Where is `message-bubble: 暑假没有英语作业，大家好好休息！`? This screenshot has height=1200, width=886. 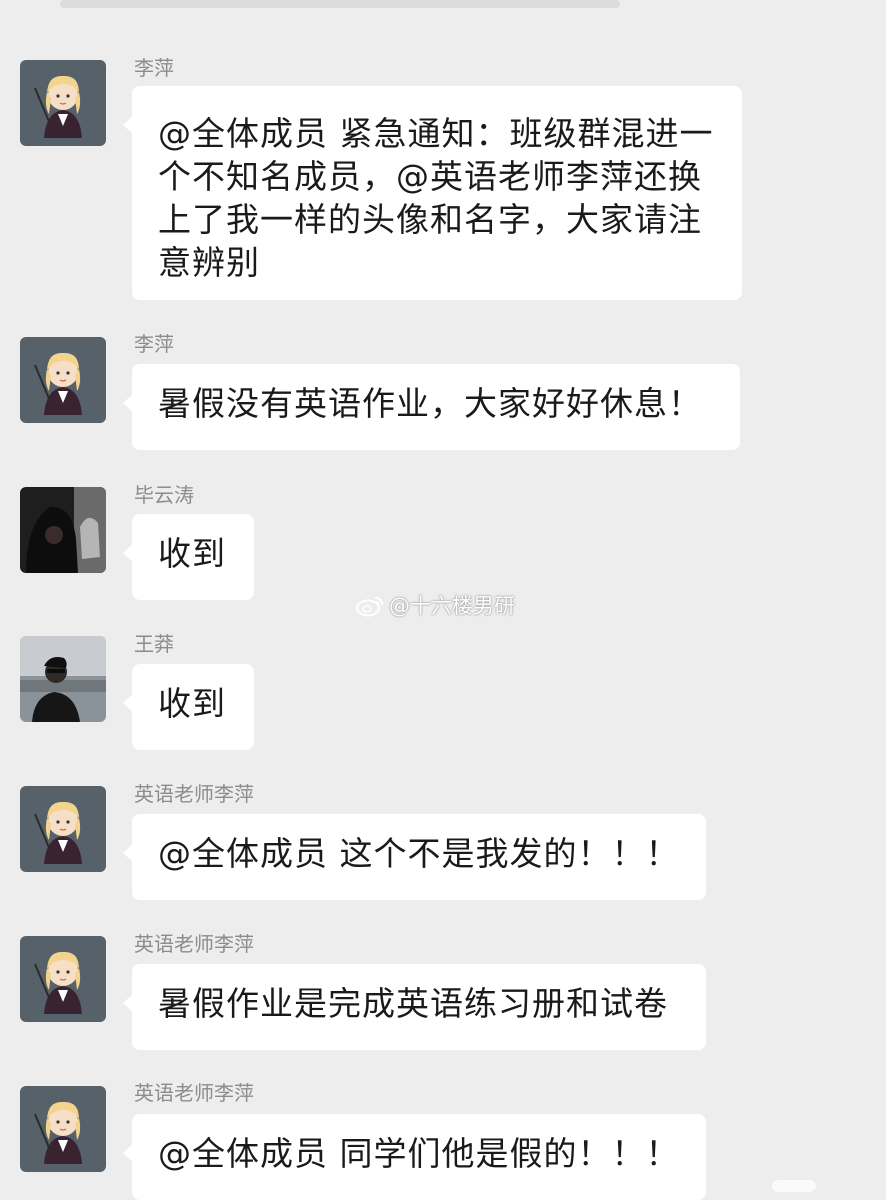
message-bubble: 暑假没有英语作业，大家好好休息！ is located at coordinates (431, 407).